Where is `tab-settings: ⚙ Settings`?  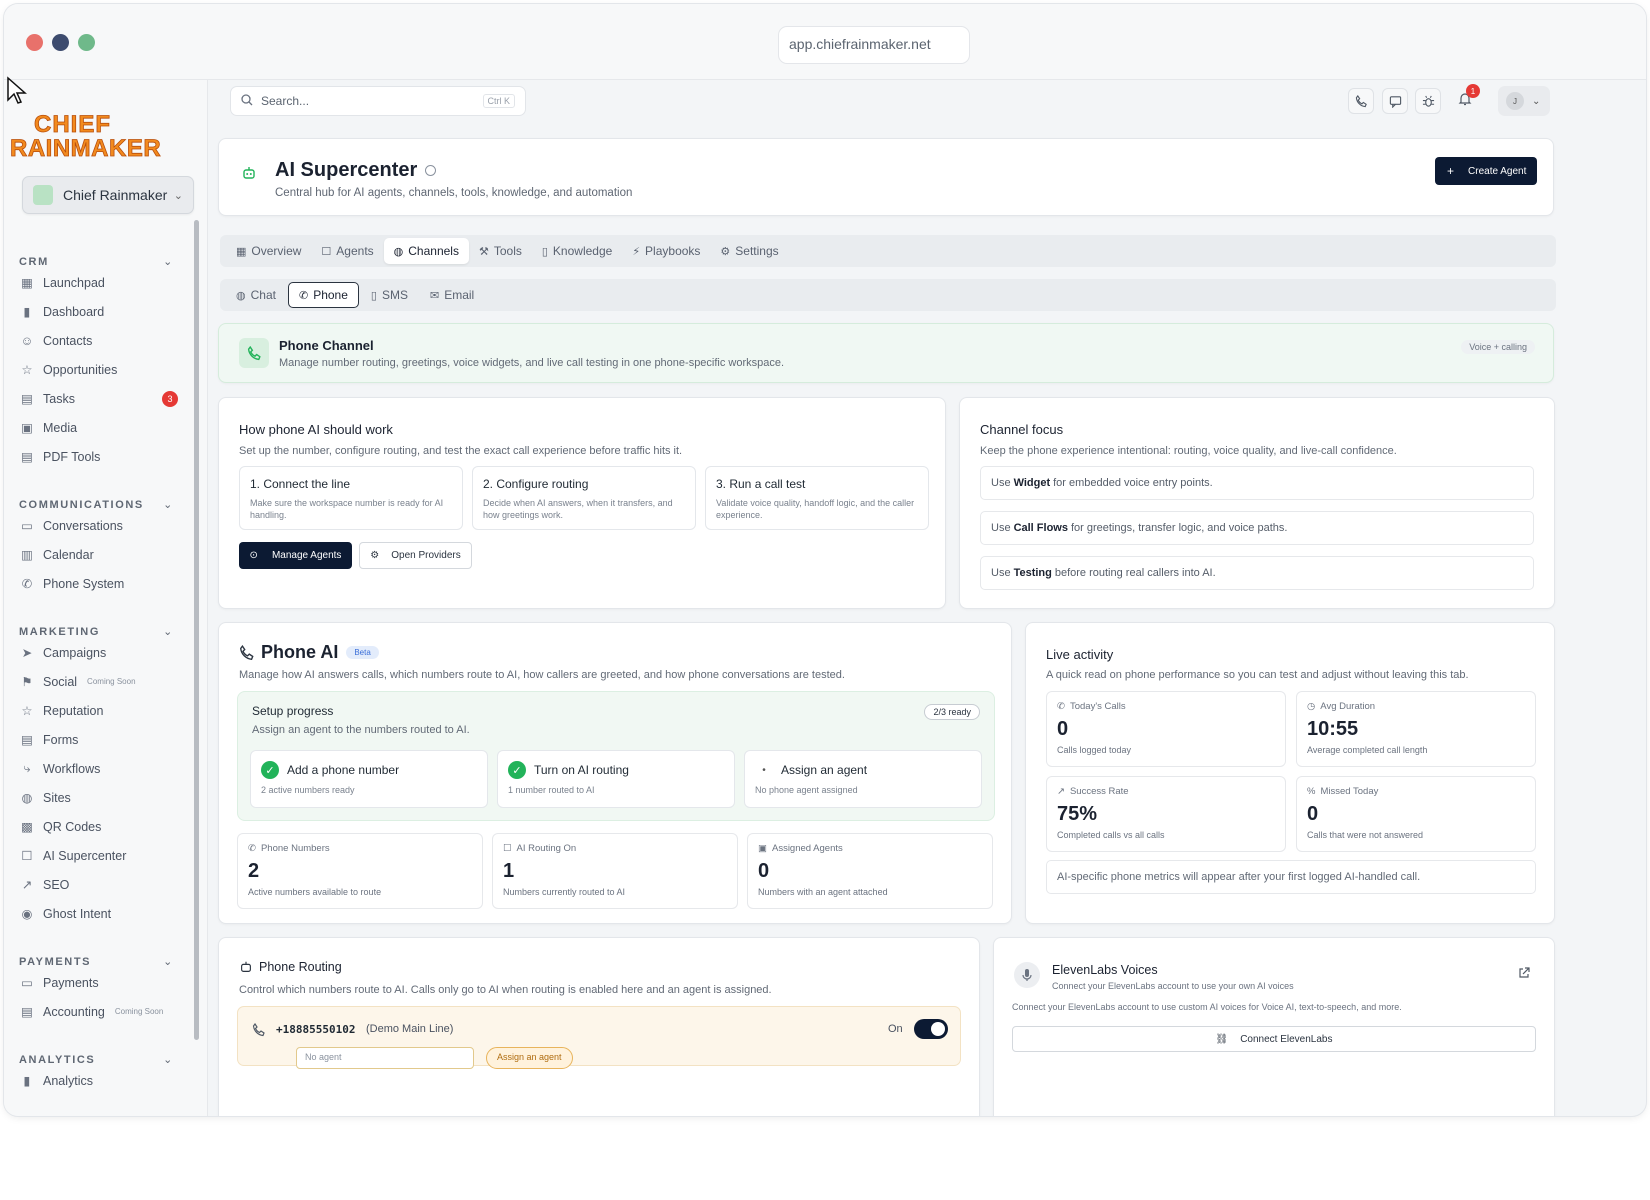 tab-settings: ⚙ Settings is located at coordinates (749, 251).